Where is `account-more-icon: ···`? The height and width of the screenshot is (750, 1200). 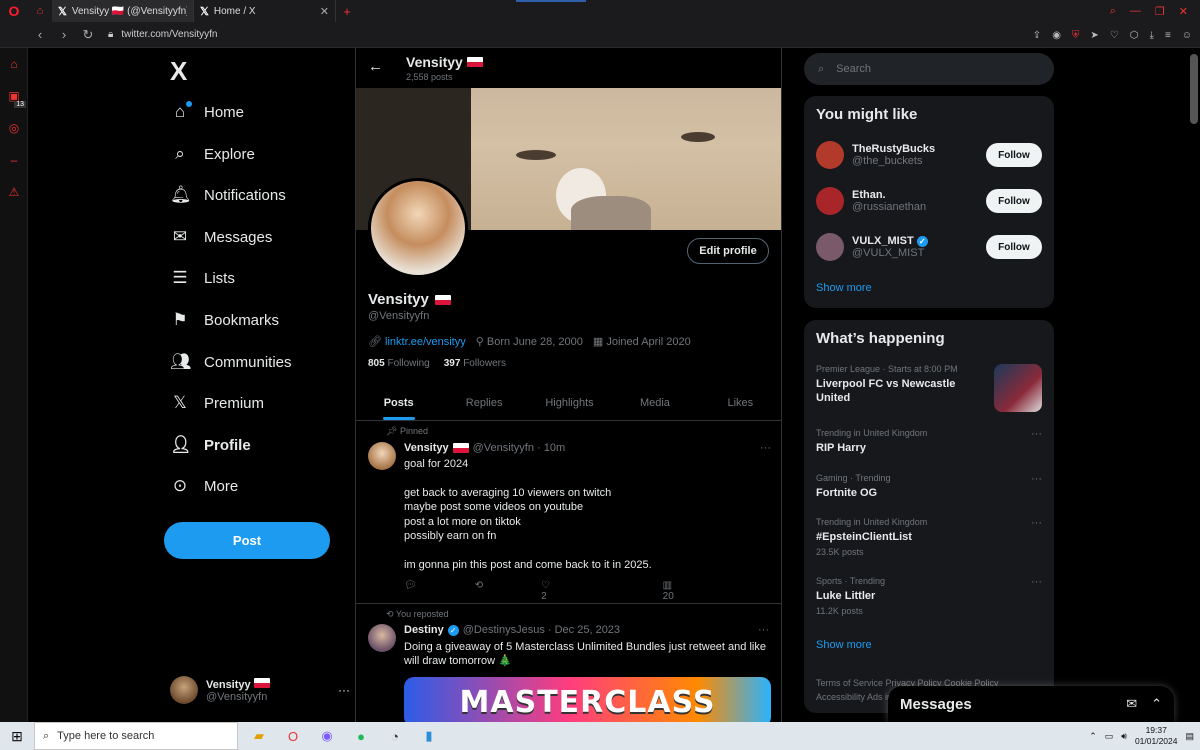
account-more-icon: ··· is located at coordinates (344, 690).